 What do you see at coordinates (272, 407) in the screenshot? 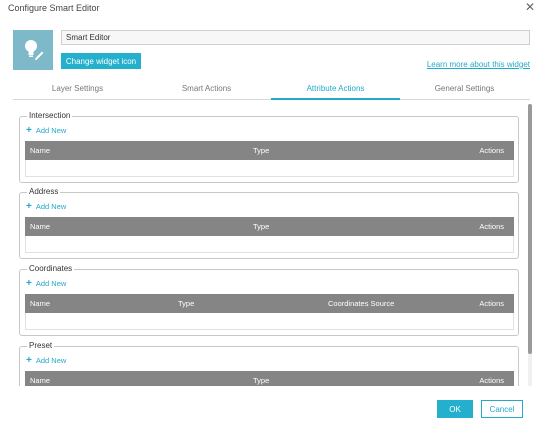
I see `dialog-footer: OK Cancel` at bounding box center [272, 407].